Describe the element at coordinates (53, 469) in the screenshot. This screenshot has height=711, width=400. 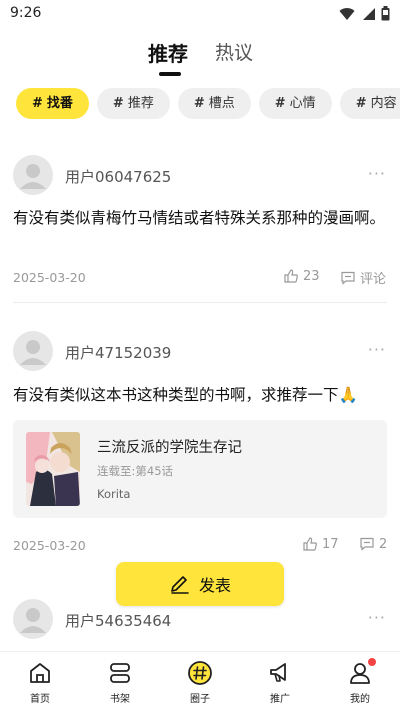
I see `book-cover-image` at that location.